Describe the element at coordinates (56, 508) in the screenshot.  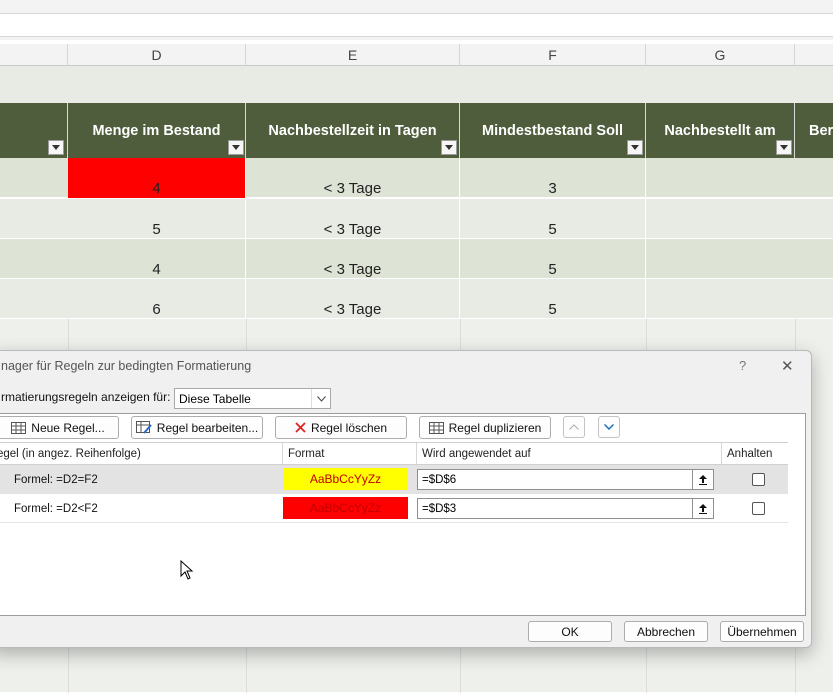
I see `rule-description: Formel: =D2<F2` at that location.